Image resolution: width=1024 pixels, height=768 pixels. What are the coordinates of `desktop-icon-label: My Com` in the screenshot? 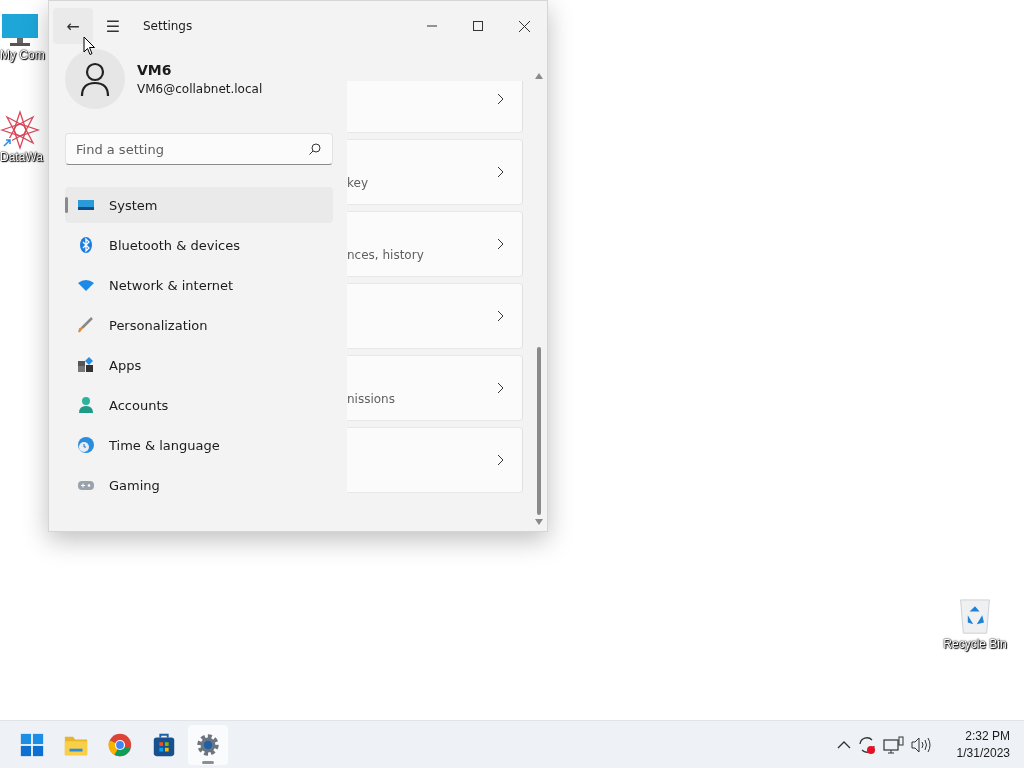 It's located at (22, 55).